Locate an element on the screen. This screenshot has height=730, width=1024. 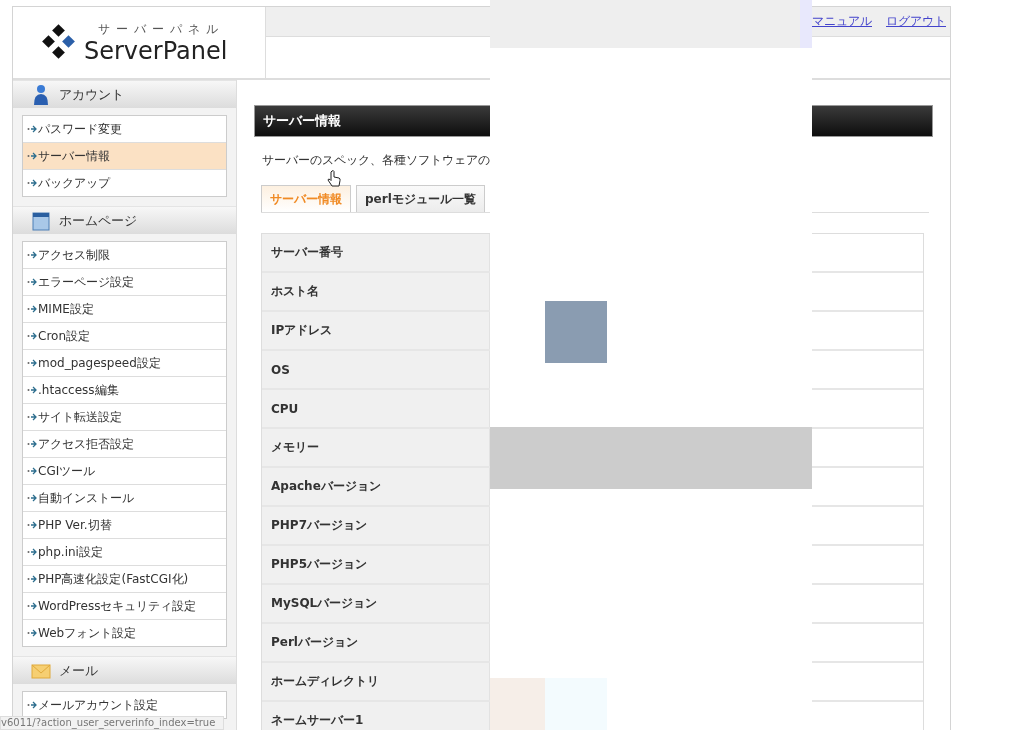
sidebar-item: アクセス制限 is located at coordinates (124, 255).